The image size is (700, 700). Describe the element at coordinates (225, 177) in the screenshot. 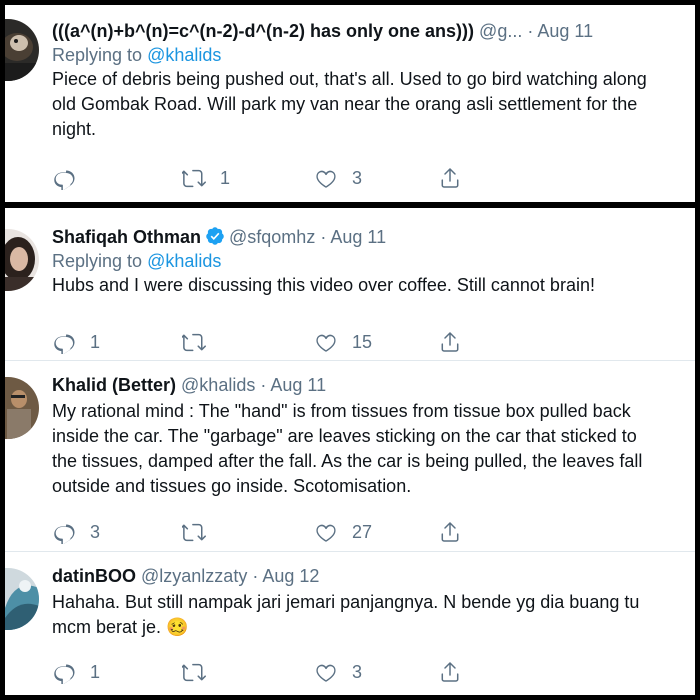

I see `retweet-count: 1` at that location.